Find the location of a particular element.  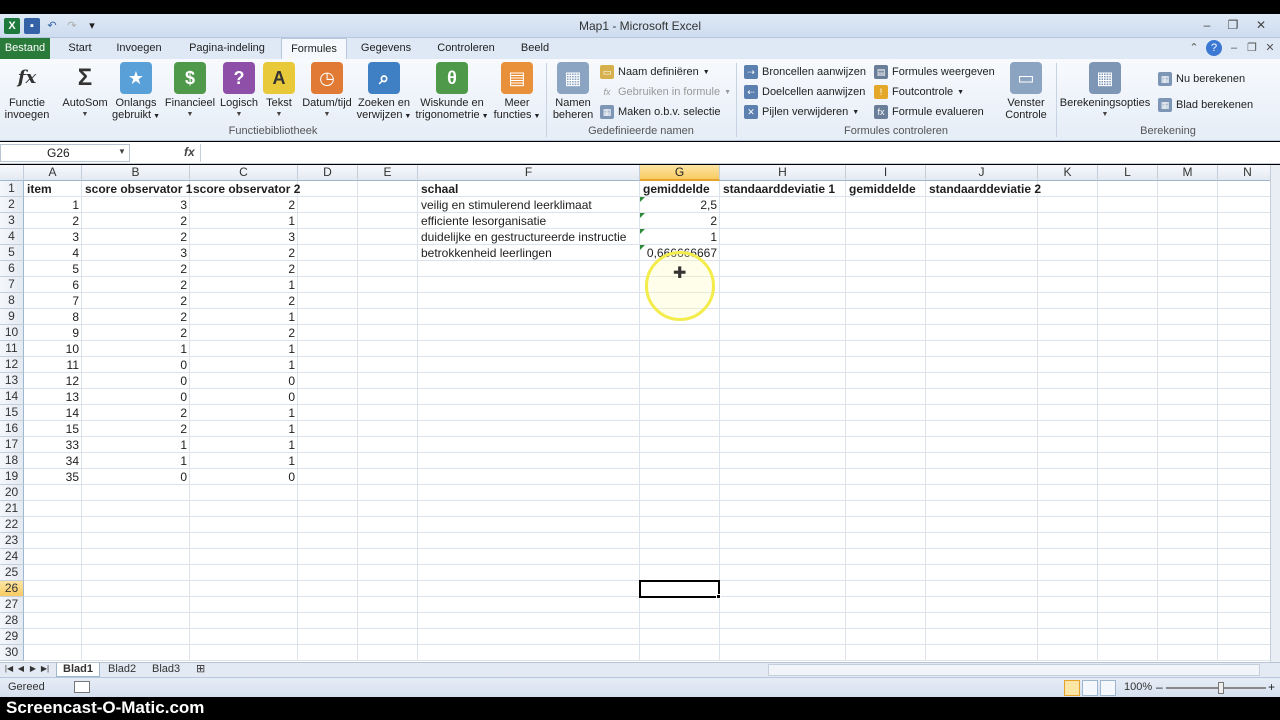

row-header-10: 10 is located at coordinates (12, 333).